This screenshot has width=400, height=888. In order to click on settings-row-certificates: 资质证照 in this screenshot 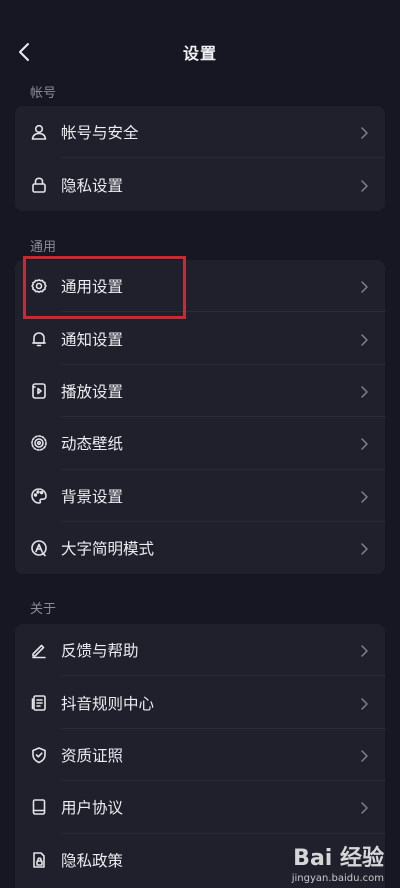, I will do `click(200, 755)`.